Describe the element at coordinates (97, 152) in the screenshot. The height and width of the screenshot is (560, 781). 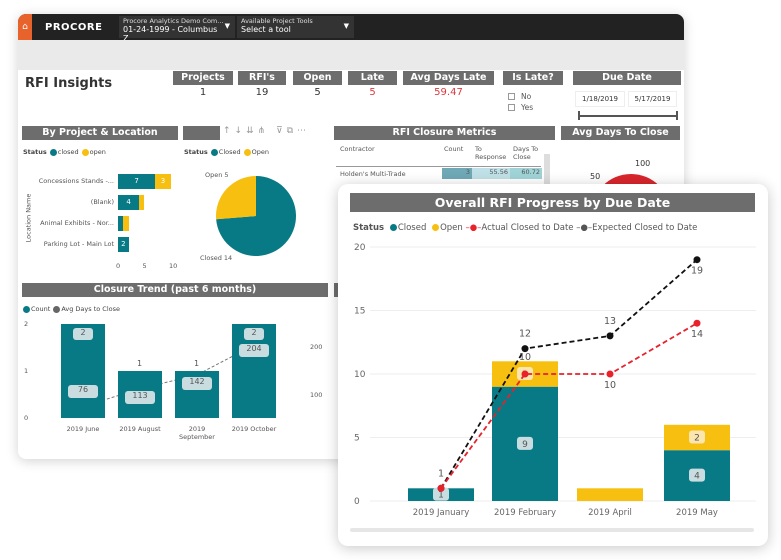
I see `legend-open: open` at that location.